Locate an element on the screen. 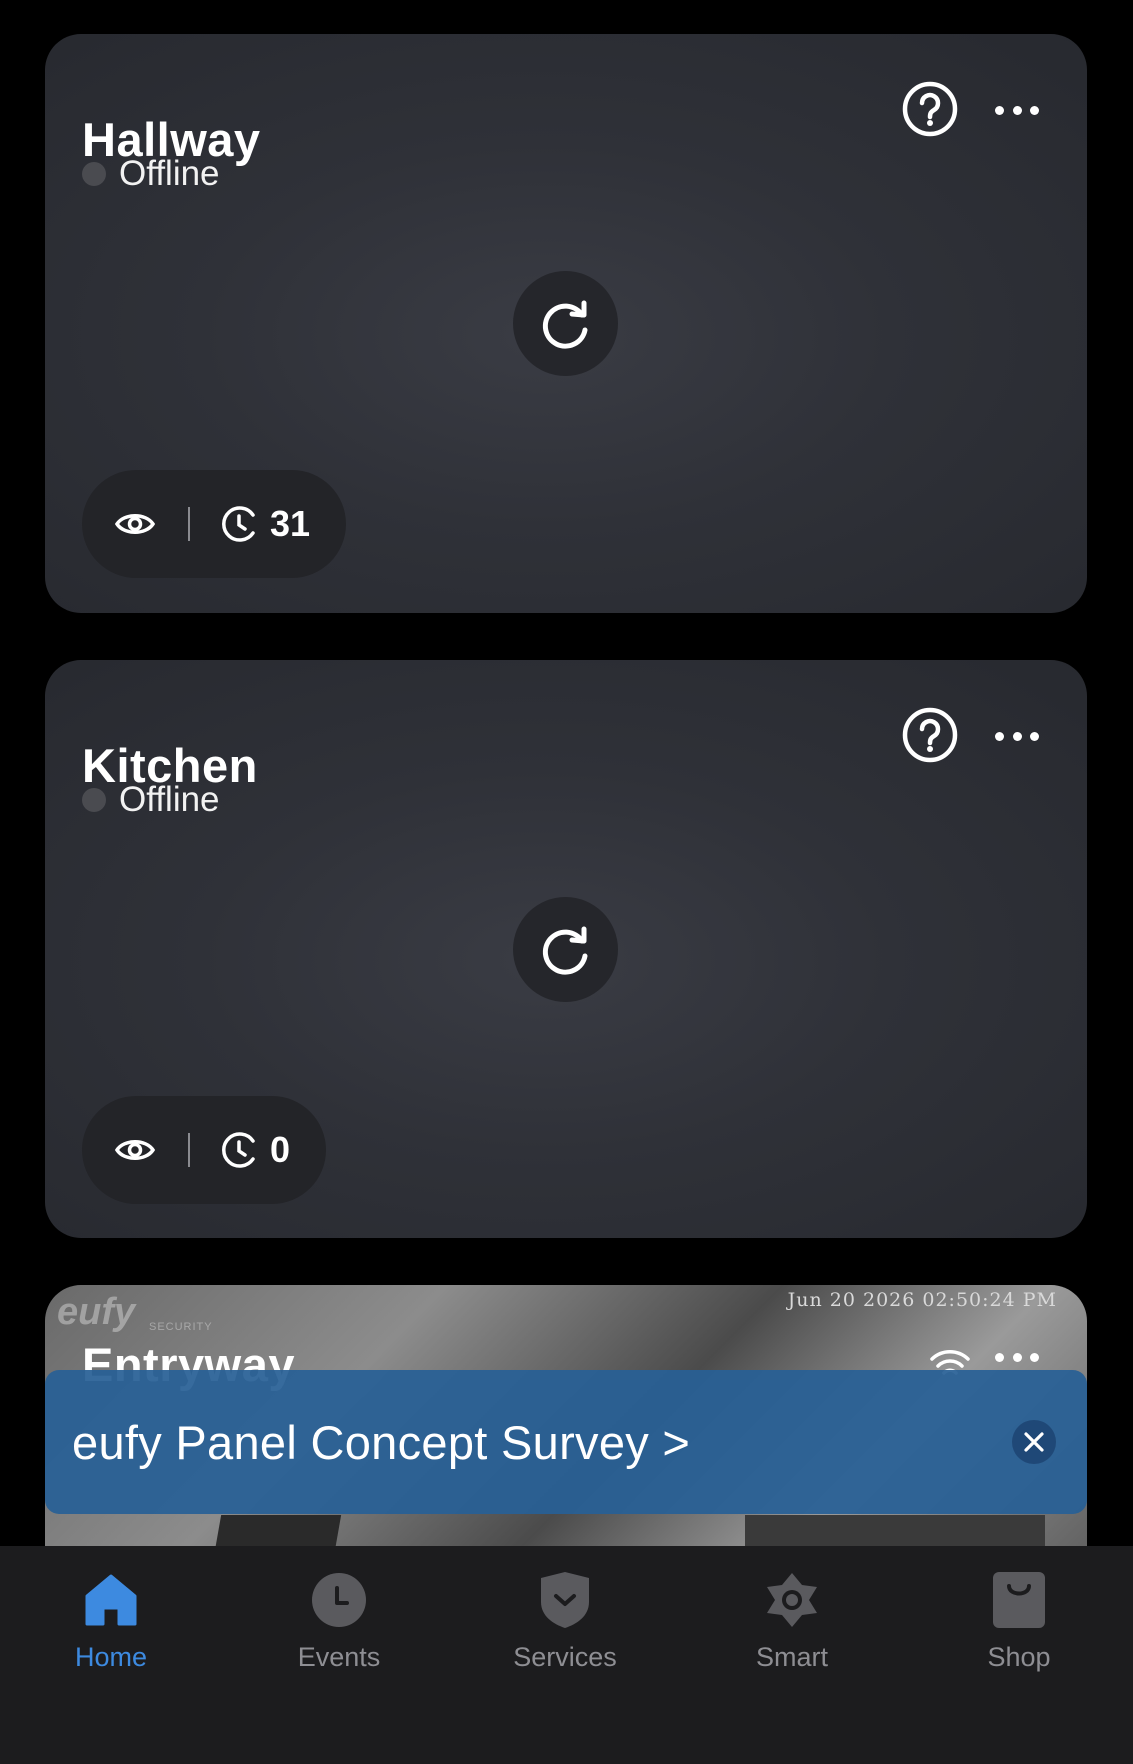 The height and width of the screenshot is (1764, 1133). clock-icon is located at coordinates (339, 1600).